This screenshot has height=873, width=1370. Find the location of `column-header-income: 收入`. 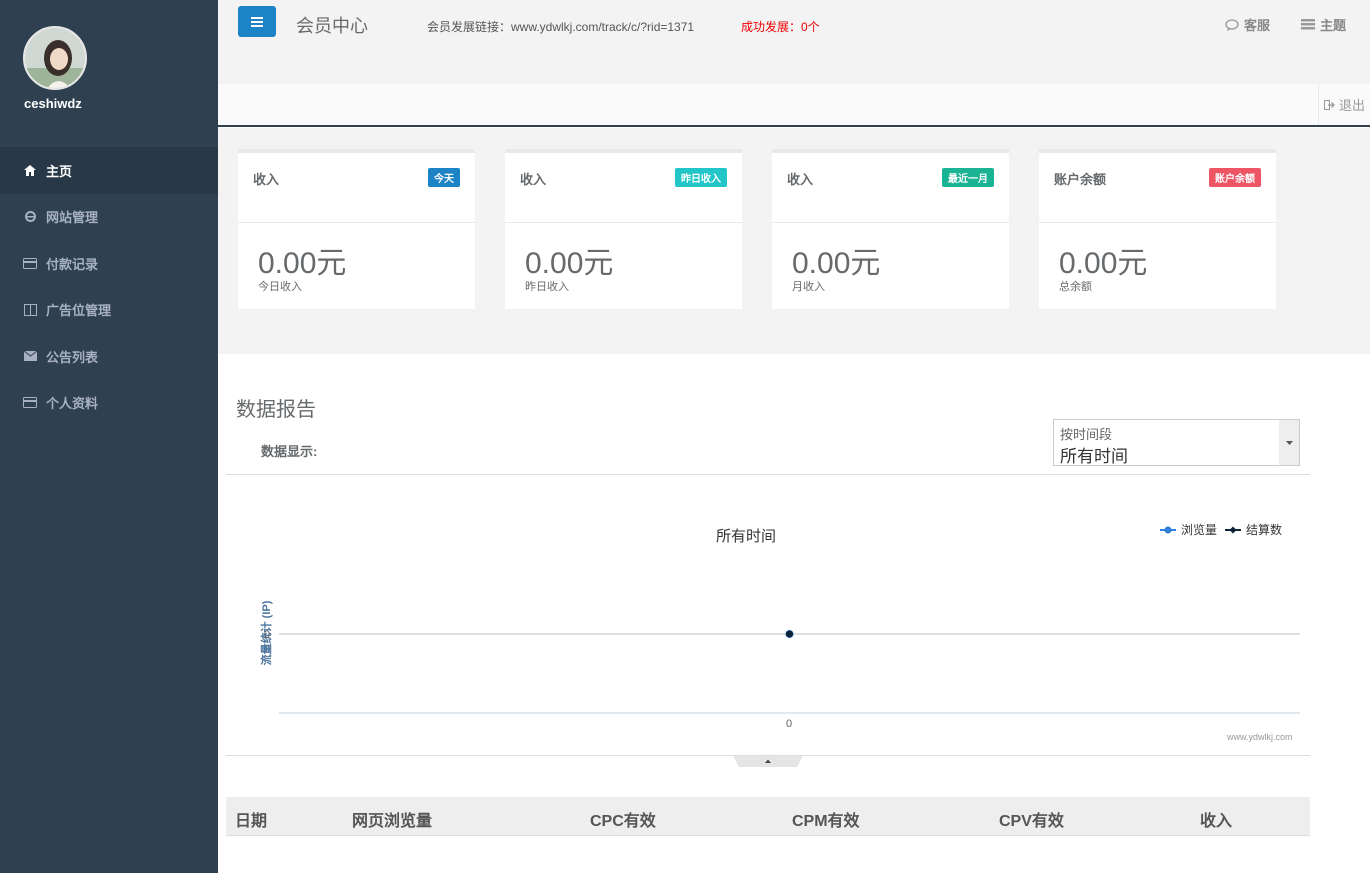

column-header-income: 收入 is located at coordinates (1216, 821).